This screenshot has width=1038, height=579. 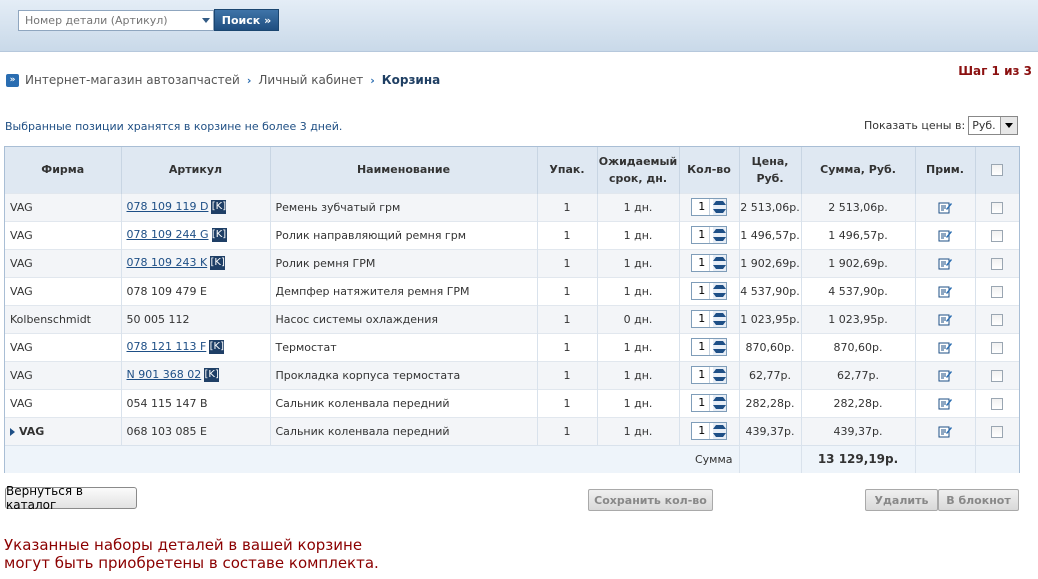 What do you see at coordinates (71, 498) in the screenshot?
I see `back-to-catalog-button: Вернуться в каталог` at bounding box center [71, 498].